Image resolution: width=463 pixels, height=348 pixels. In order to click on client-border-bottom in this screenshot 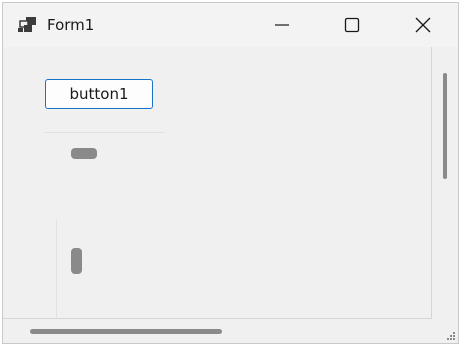, I will do `click(217, 318)`.